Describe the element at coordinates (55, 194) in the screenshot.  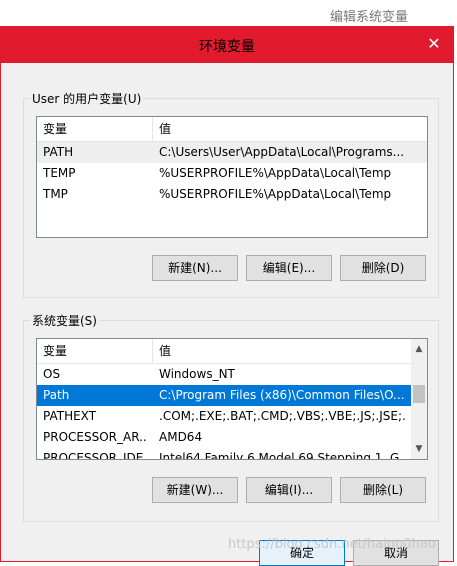
I see `variable-name: TMP` at that location.